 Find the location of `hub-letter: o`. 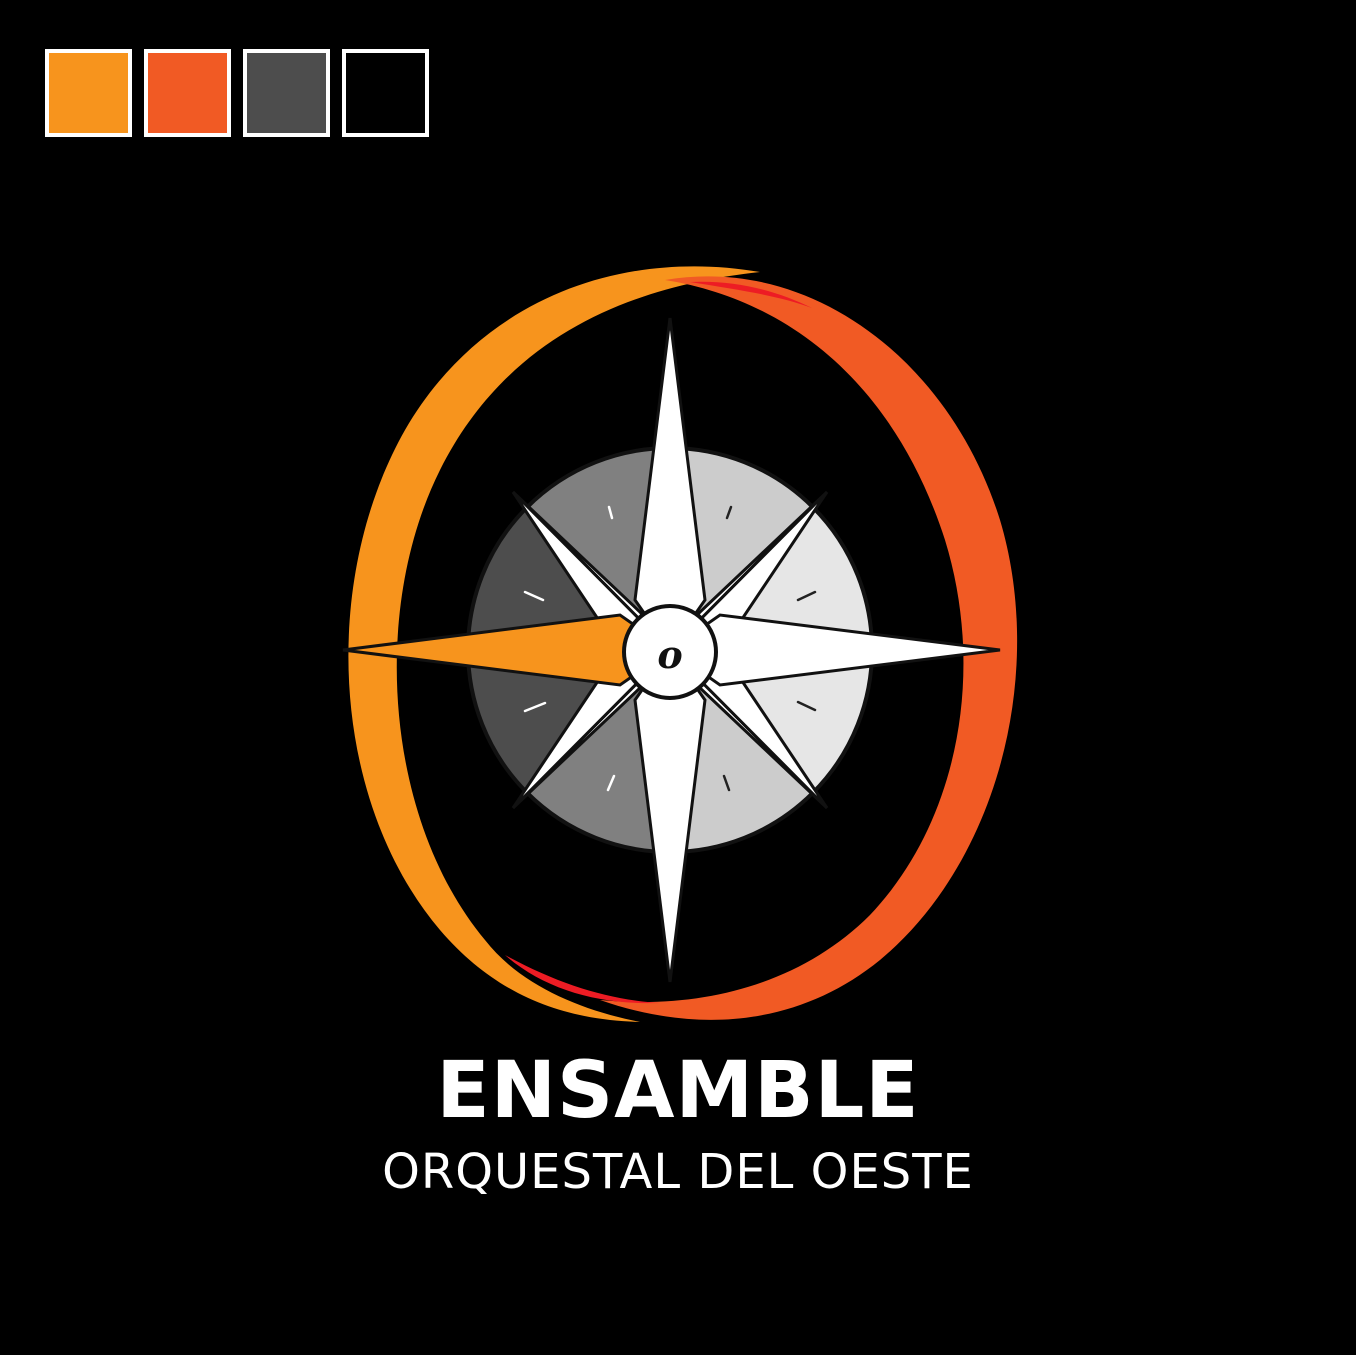

hub-letter: o is located at coordinates (669, 654).